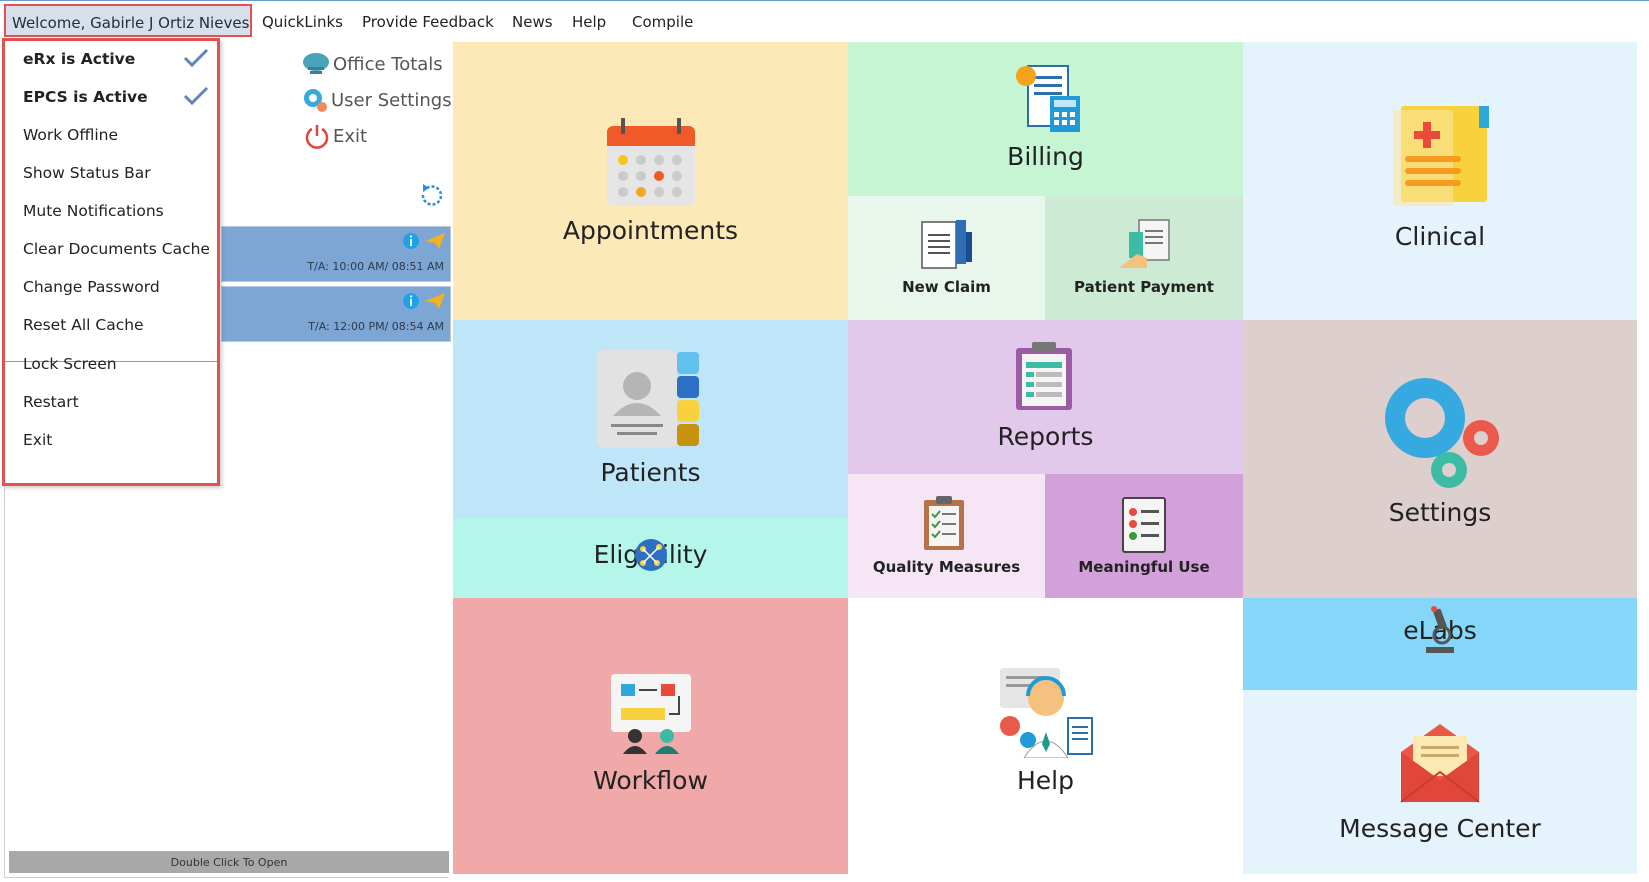  I want to click on appointments-tile: Appointments, so click(650, 181).